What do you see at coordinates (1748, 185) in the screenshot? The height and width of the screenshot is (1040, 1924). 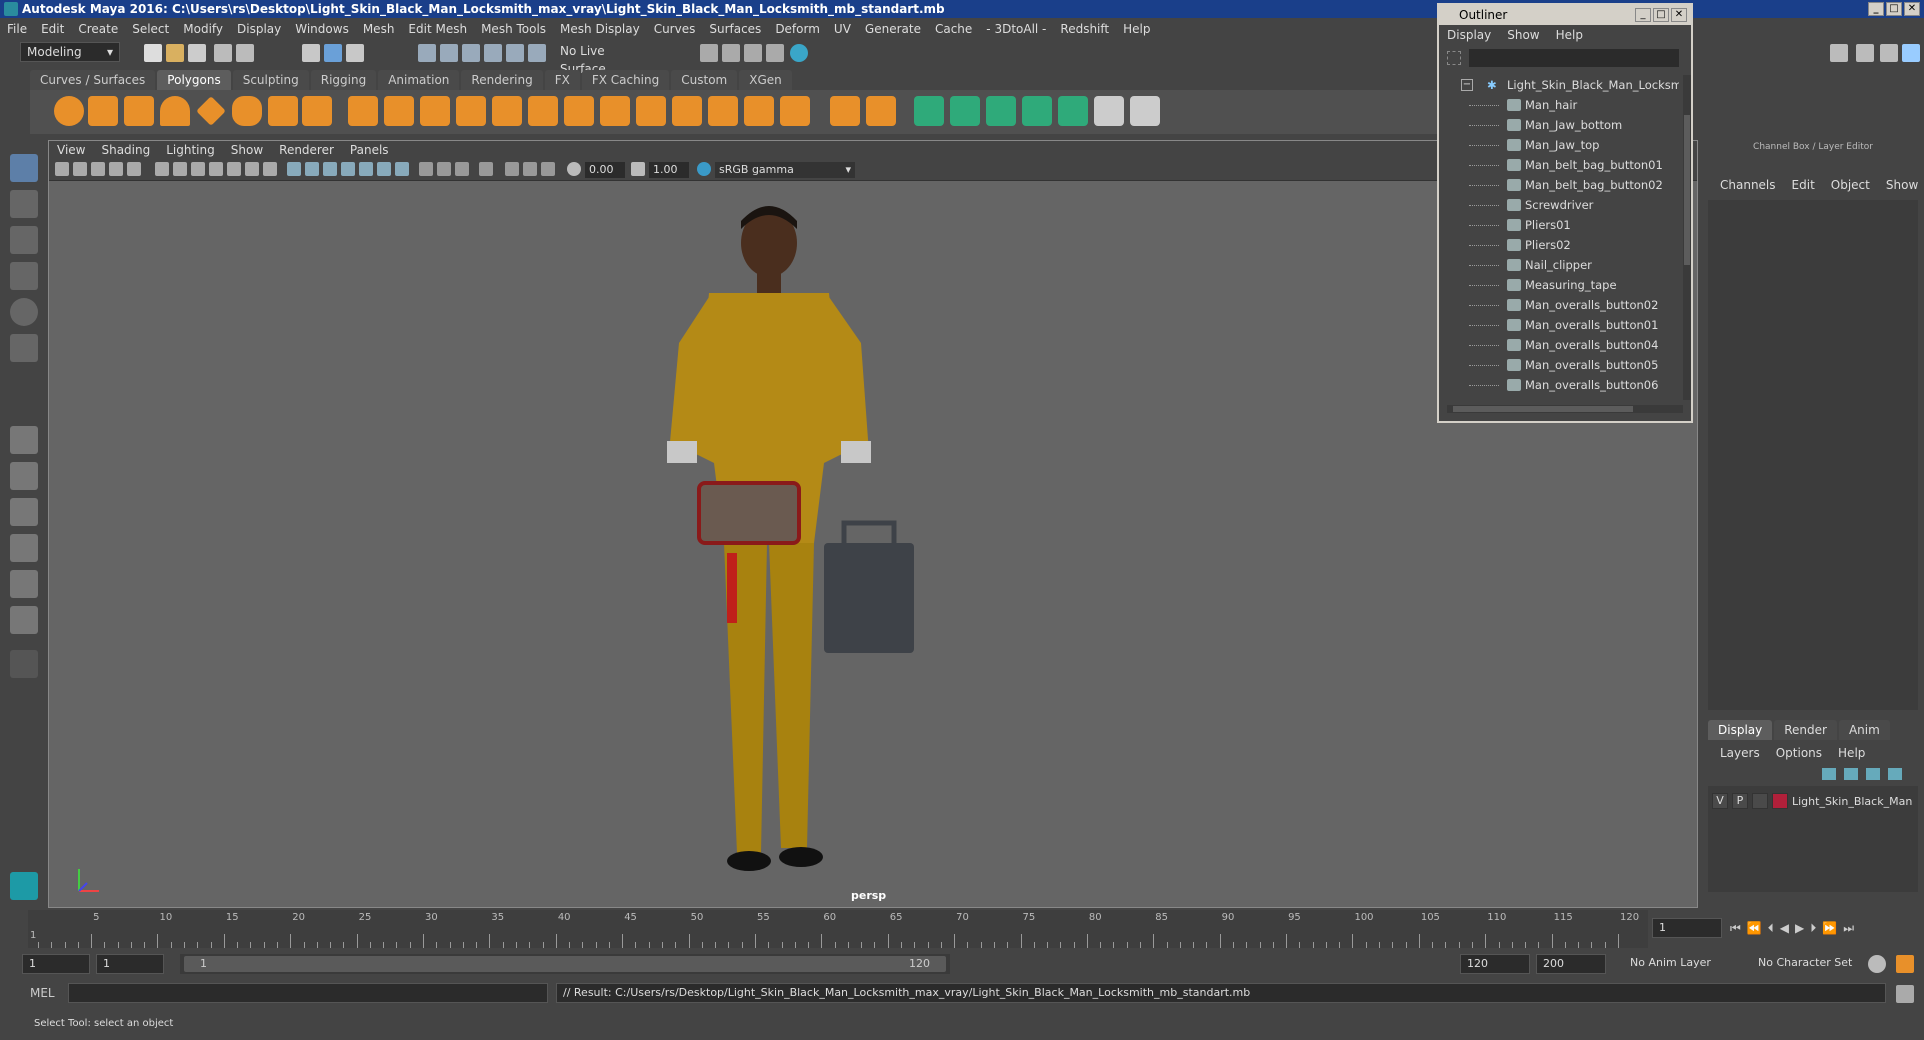 I see `channel-box-menu-channels: Channels` at bounding box center [1748, 185].